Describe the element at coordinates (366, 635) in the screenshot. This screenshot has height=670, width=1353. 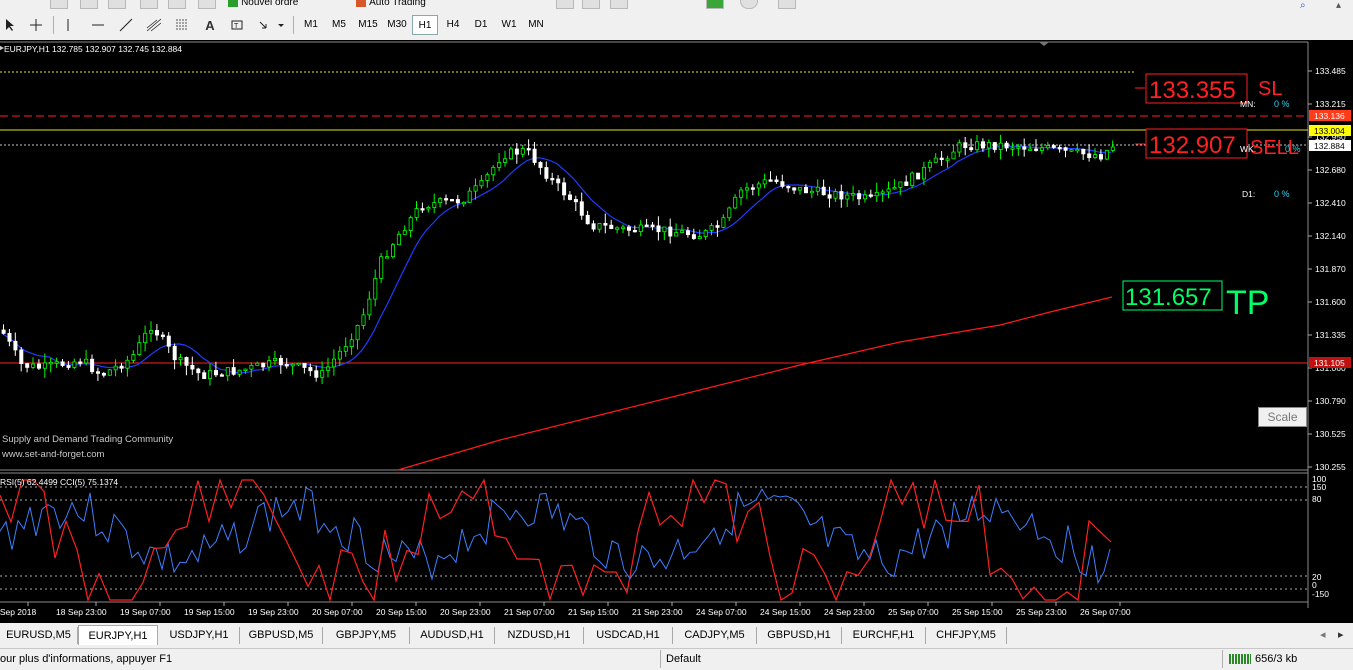
I see `tab-gbpjpy-m5: GBPJPY,M5` at that location.